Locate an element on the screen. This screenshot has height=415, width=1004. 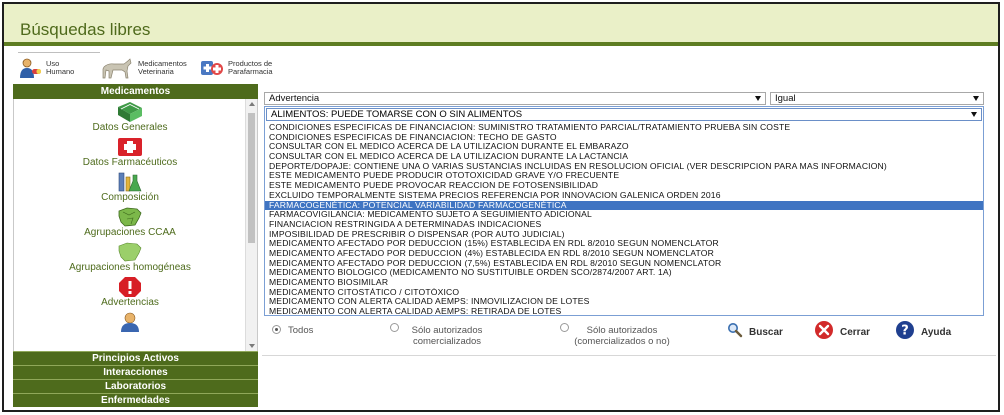
sidebar-scrollbar is located at coordinates (251, 225).